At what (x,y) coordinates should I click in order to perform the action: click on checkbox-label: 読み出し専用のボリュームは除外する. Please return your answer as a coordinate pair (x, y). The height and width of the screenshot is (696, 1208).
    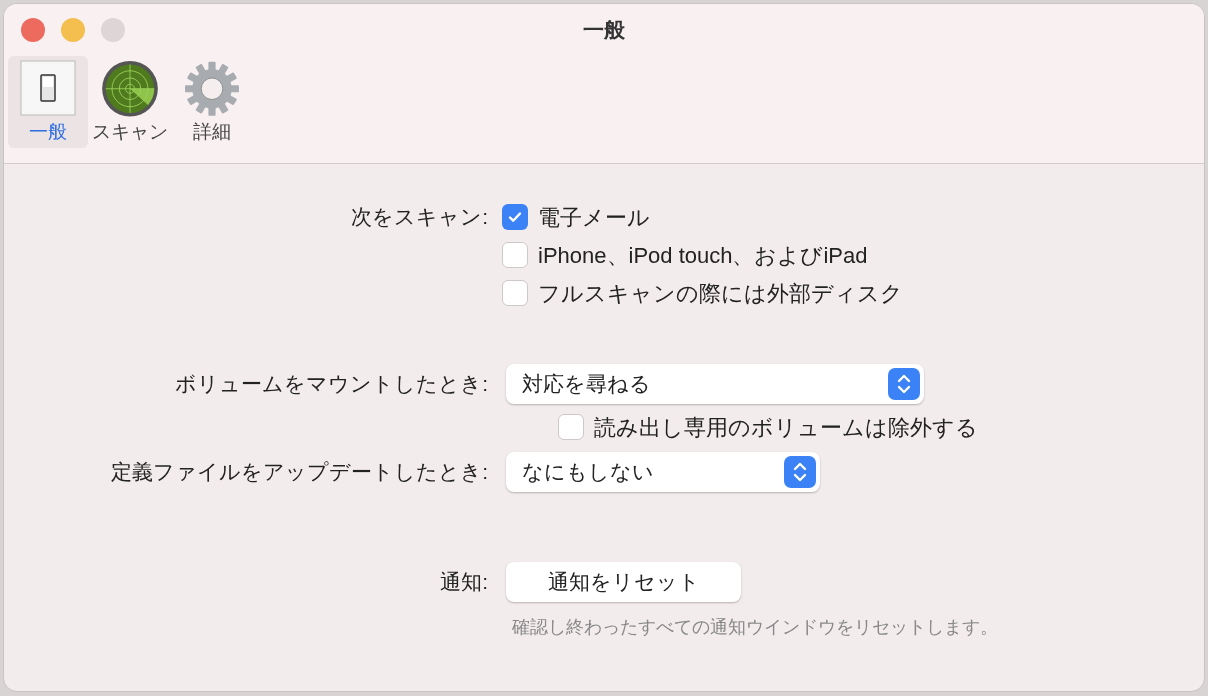
    Looking at the image, I should click on (786, 427).